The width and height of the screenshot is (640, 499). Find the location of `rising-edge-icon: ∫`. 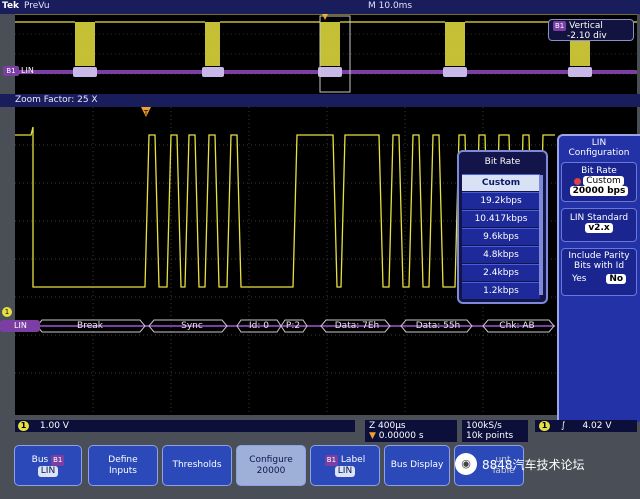

rising-edge-icon: ∫ is located at coordinates (563, 426).